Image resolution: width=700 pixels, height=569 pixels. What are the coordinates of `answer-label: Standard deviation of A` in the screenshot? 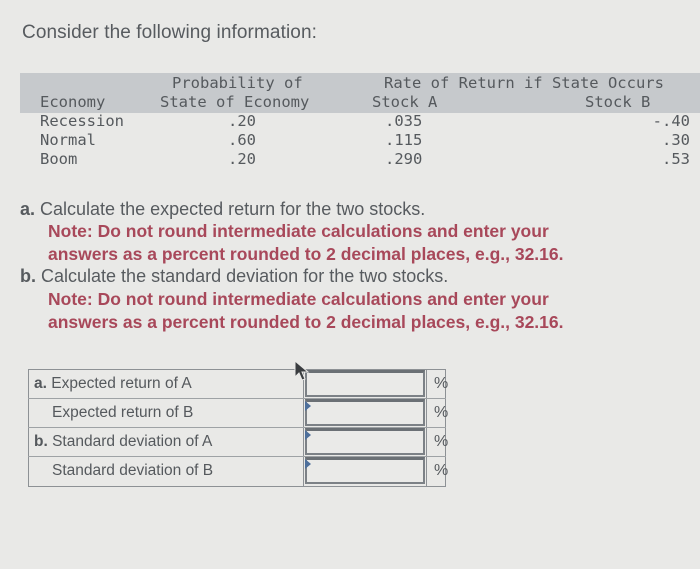 It's located at (132, 441).